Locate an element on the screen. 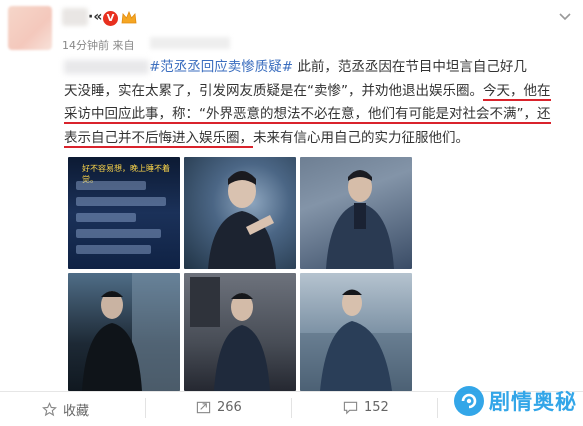 The image size is (583, 426). post-line-2: 天没睡，实在太累了，引发网友质疑是在“卖惨”，并劝他退出娱乐圈。今天，他在 is located at coordinates (307, 91).